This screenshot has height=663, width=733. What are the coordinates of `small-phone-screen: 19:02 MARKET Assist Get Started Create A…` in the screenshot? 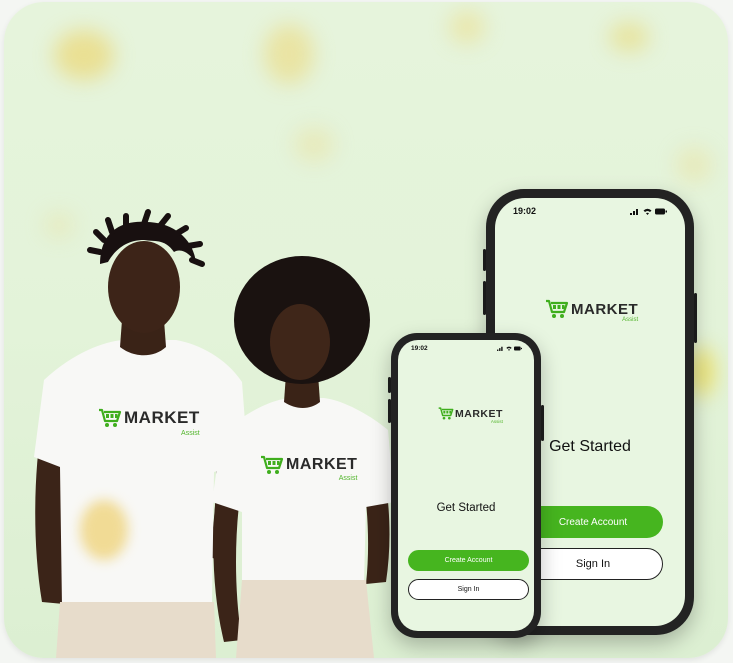 It's located at (466, 485).